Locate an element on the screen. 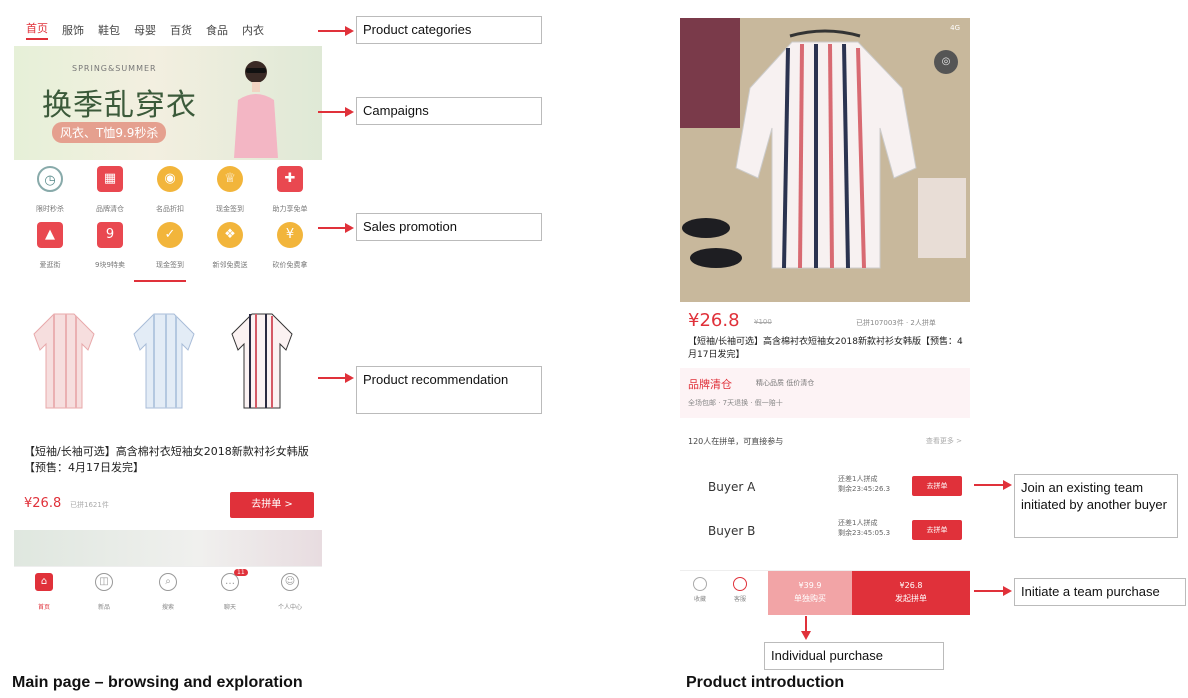 This screenshot has width=1188, height=698. promo-free-gift: ❖ 新邻免费送 is located at coordinates (230, 247).